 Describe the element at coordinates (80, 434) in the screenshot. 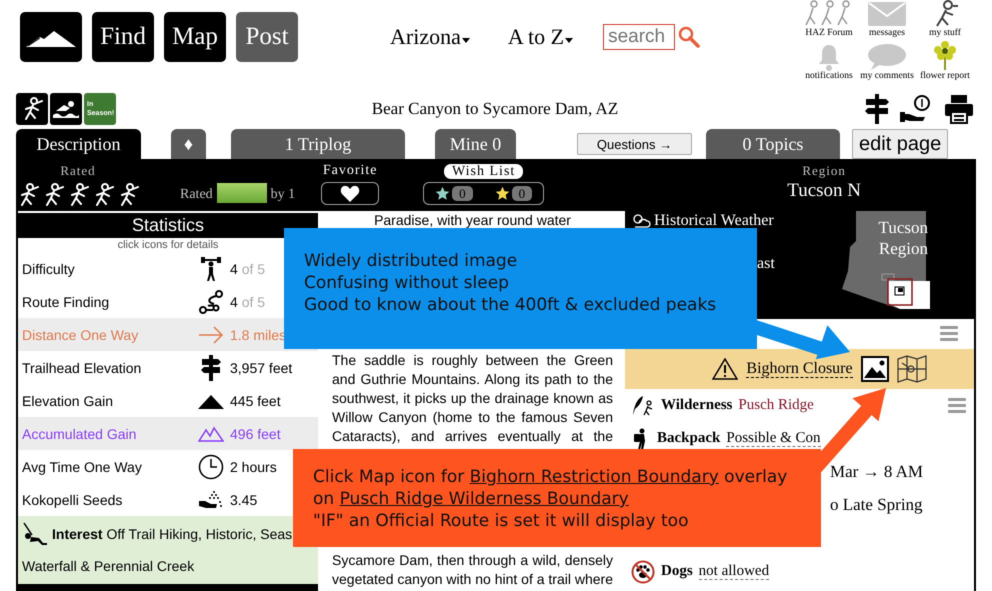

I see `stat-label: Accumulated Gain` at that location.